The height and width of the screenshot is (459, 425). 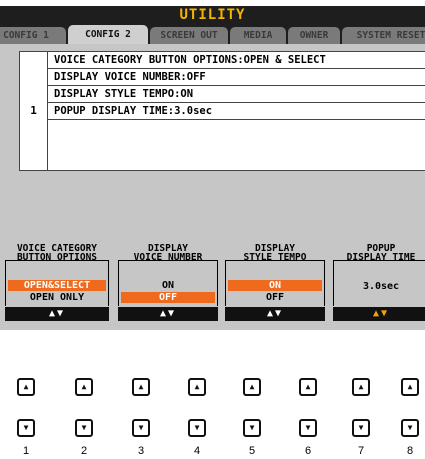 What do you see at coordinates (308, 451) in the screenshot?
I see `button-number-6: 6` at bounding box center [308, 451].